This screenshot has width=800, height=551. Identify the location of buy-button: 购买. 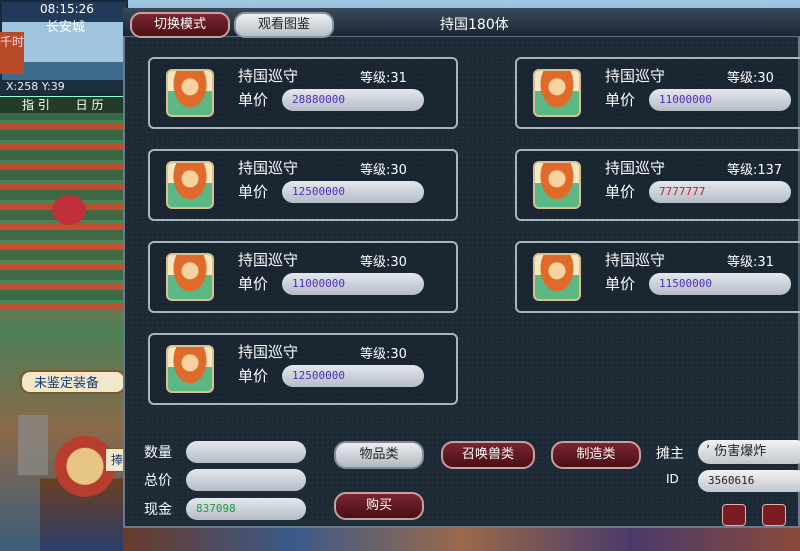
(379, 506).